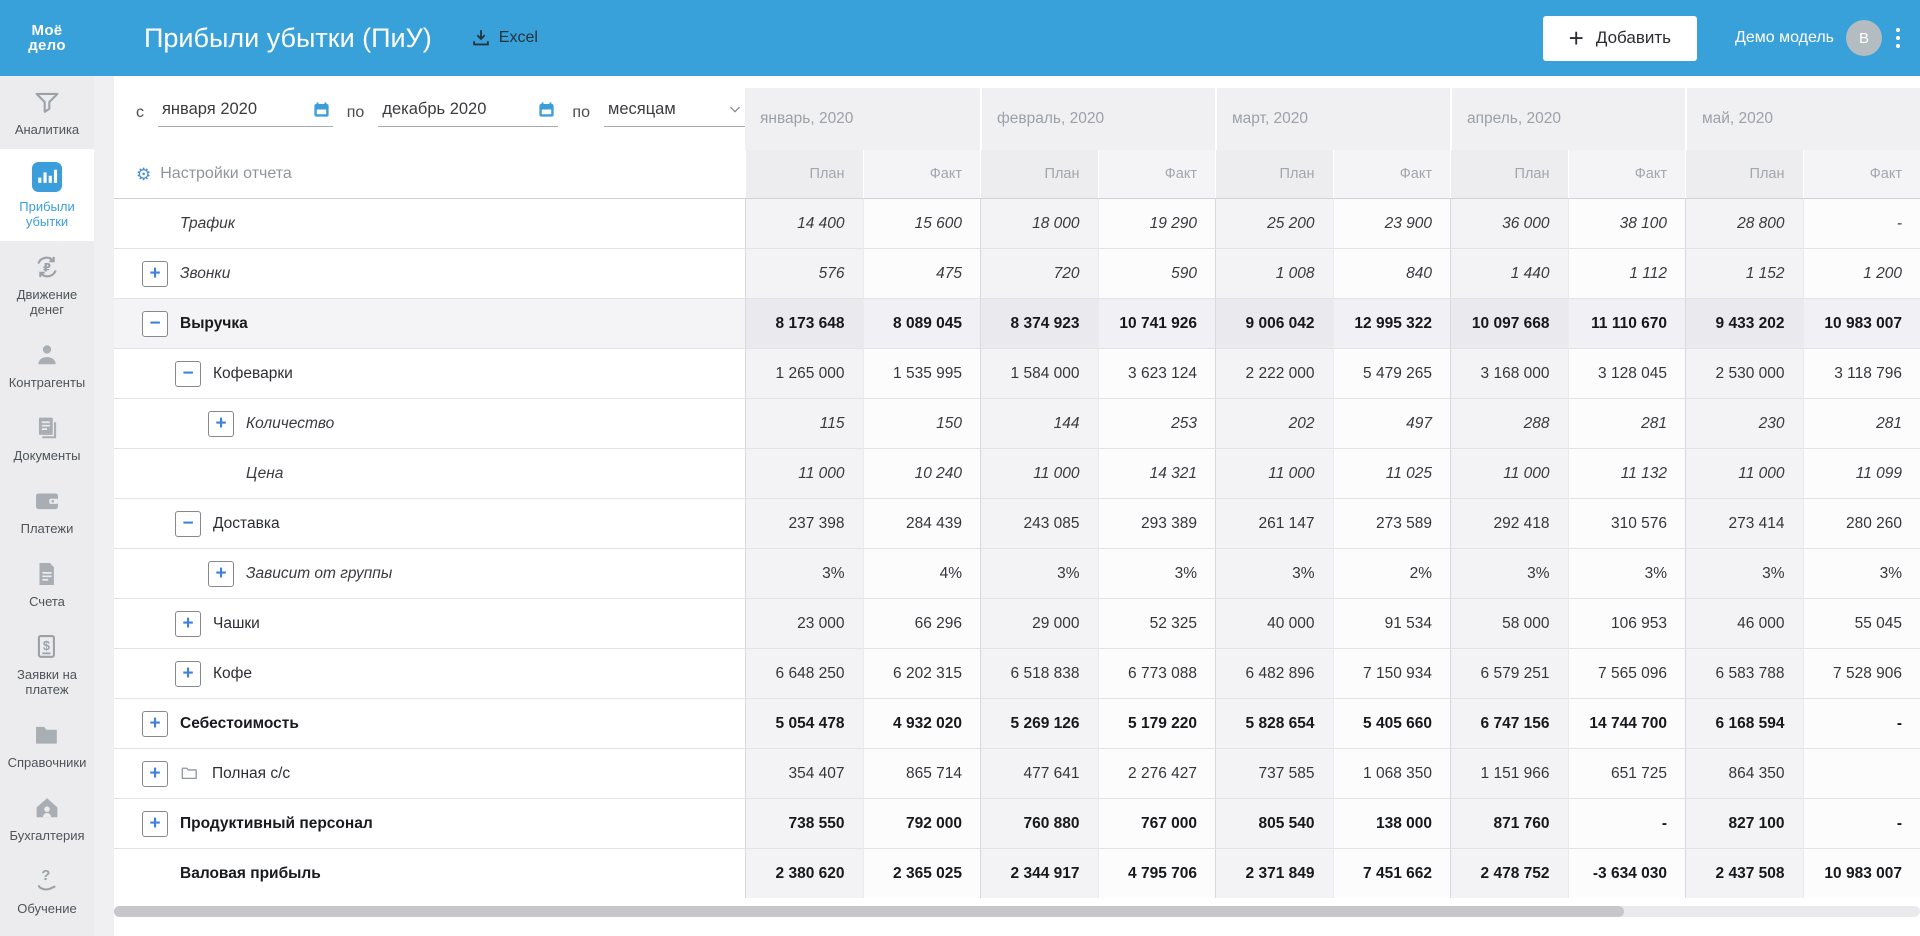 The width and height of the screenshot is (1920, 936). What do you see at coordinates (429, 673) in the screenshot?
I see `row-label-cell: + Кофе` at bounding box center [429, 673].